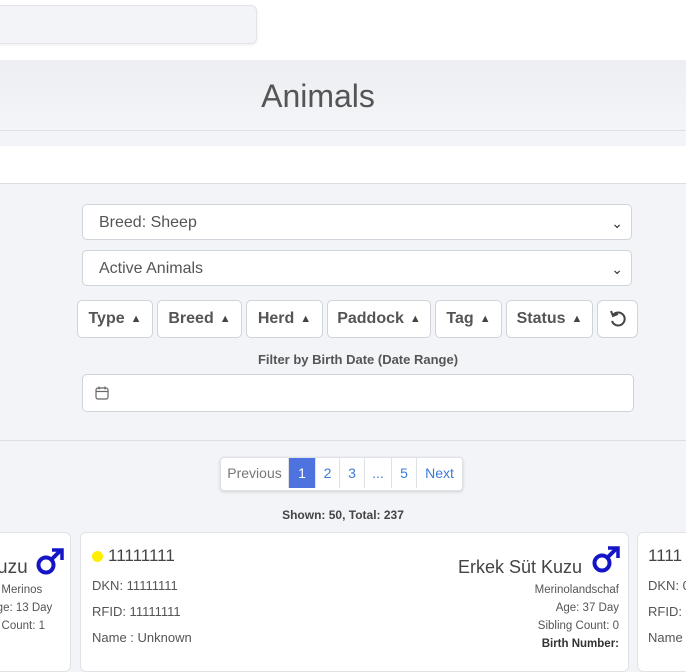 Image resolution: width=686 pixels, height=672 pixels. I want to click on sort-breed-button: Breed ▲︎, so click(199, 319).